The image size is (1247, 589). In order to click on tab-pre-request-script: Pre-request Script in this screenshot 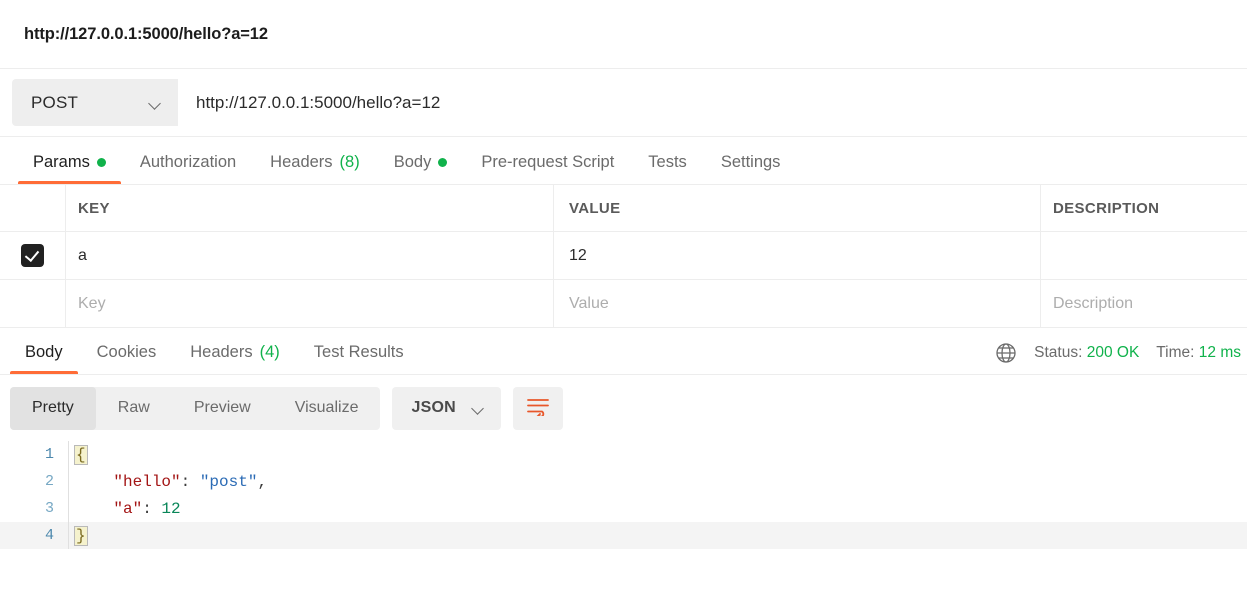, I will do `click(547, 168)`.